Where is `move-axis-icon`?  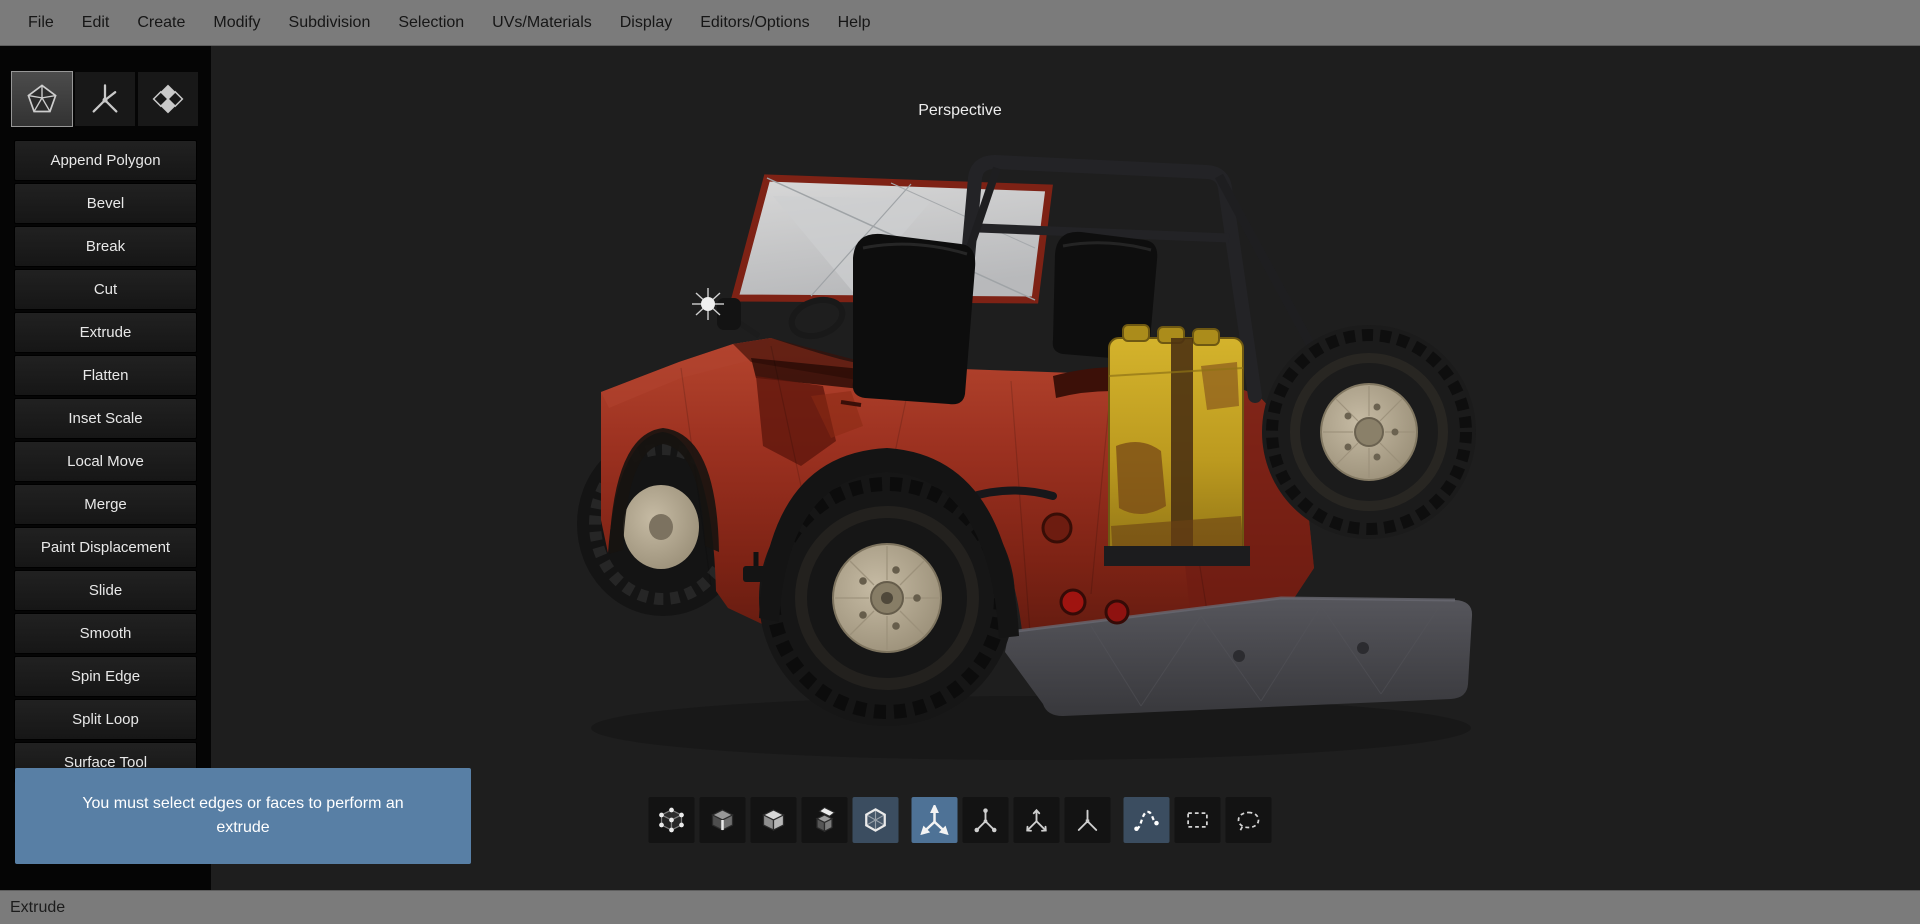 move-axis-icon is located at coordinates (934, 820).